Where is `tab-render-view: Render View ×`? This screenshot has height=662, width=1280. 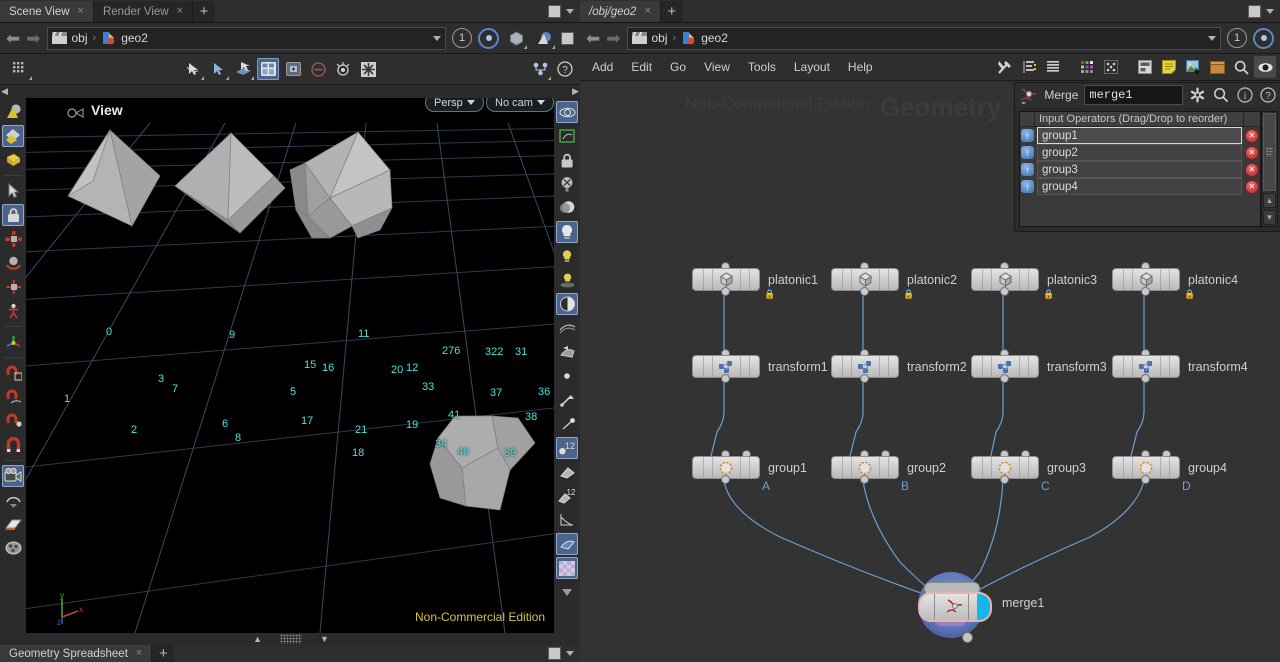
tab-render-view: Render View × is located at coordinates (143, 11).